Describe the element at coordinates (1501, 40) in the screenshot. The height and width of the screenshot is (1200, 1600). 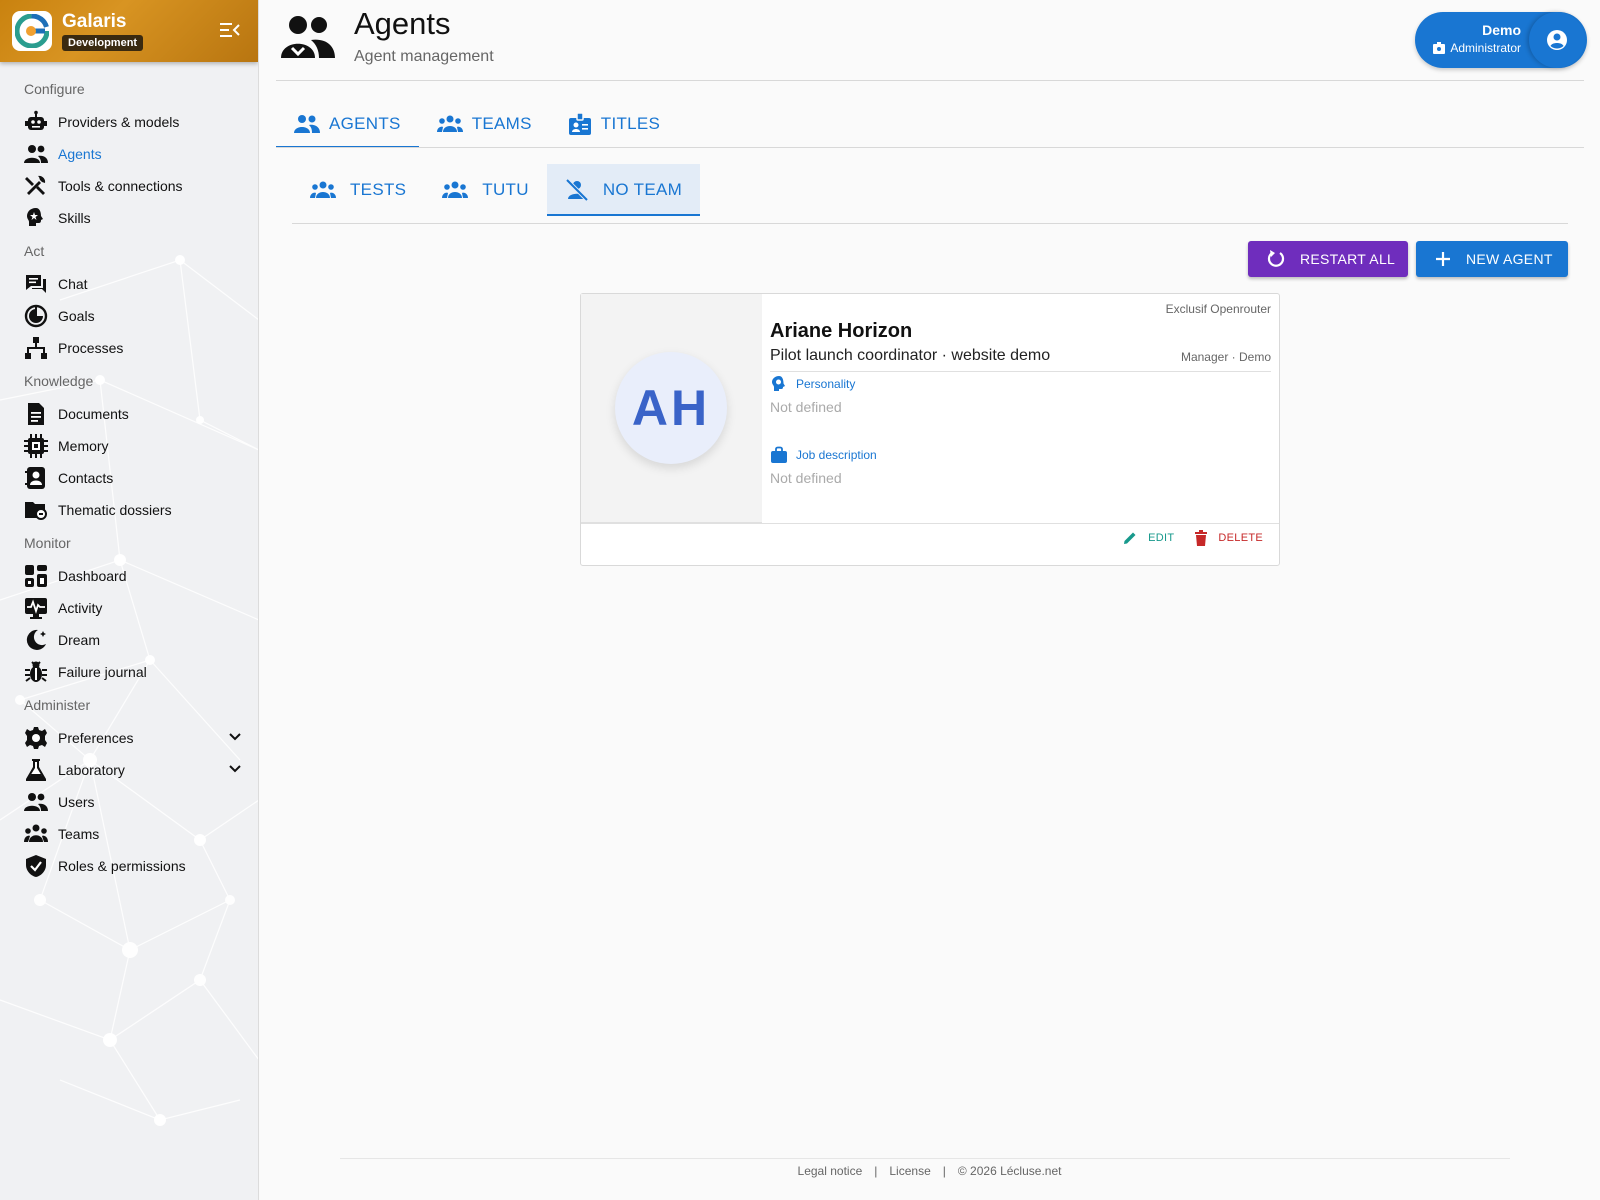
I see `user-menu-button: Demo Administrator` at that location.